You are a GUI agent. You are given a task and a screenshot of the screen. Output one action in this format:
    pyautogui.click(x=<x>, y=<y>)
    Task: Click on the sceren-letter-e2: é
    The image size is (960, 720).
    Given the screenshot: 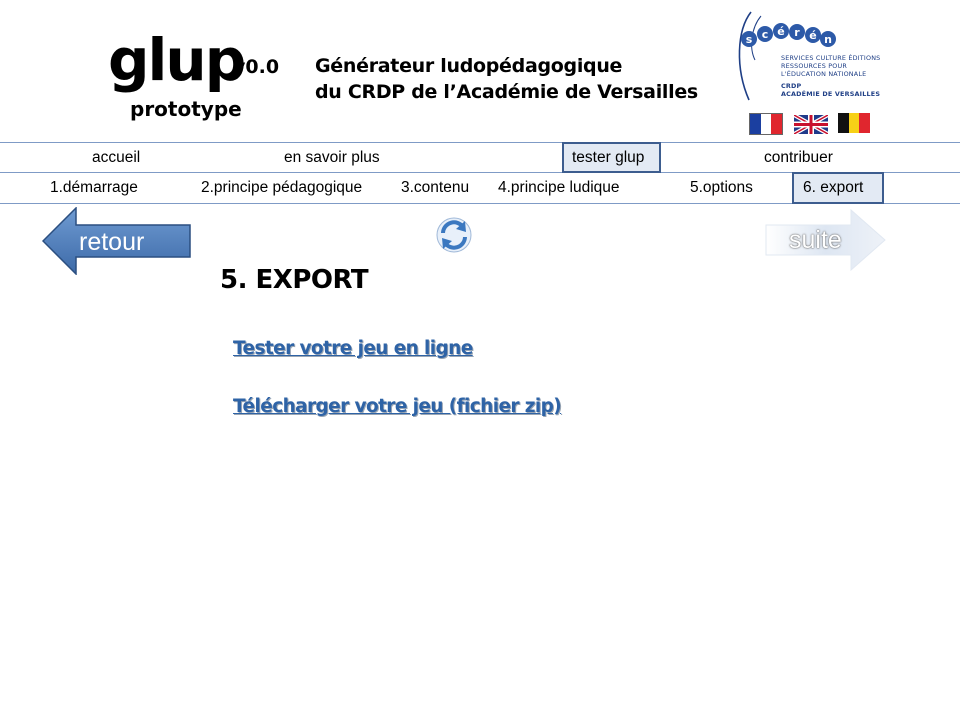 What is the action you would take?
    pyautogui.click(x=812, y=35)
    